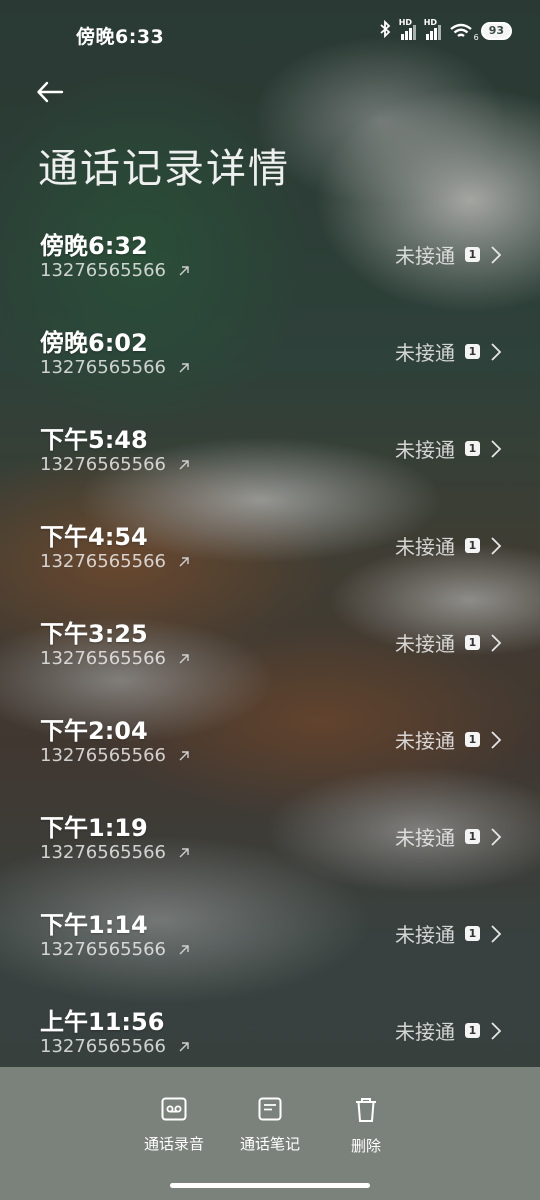 The width and height of the screenshot is (540, 1200). I want to click on call-time: 下午2:04, so click(94, 731).